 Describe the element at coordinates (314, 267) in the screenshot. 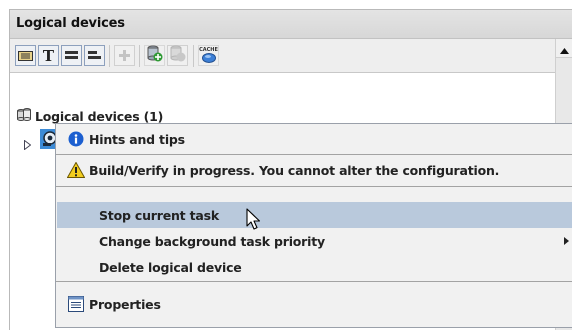

I see `menu-item-delete-logical-device: Delete logical device` at that location.